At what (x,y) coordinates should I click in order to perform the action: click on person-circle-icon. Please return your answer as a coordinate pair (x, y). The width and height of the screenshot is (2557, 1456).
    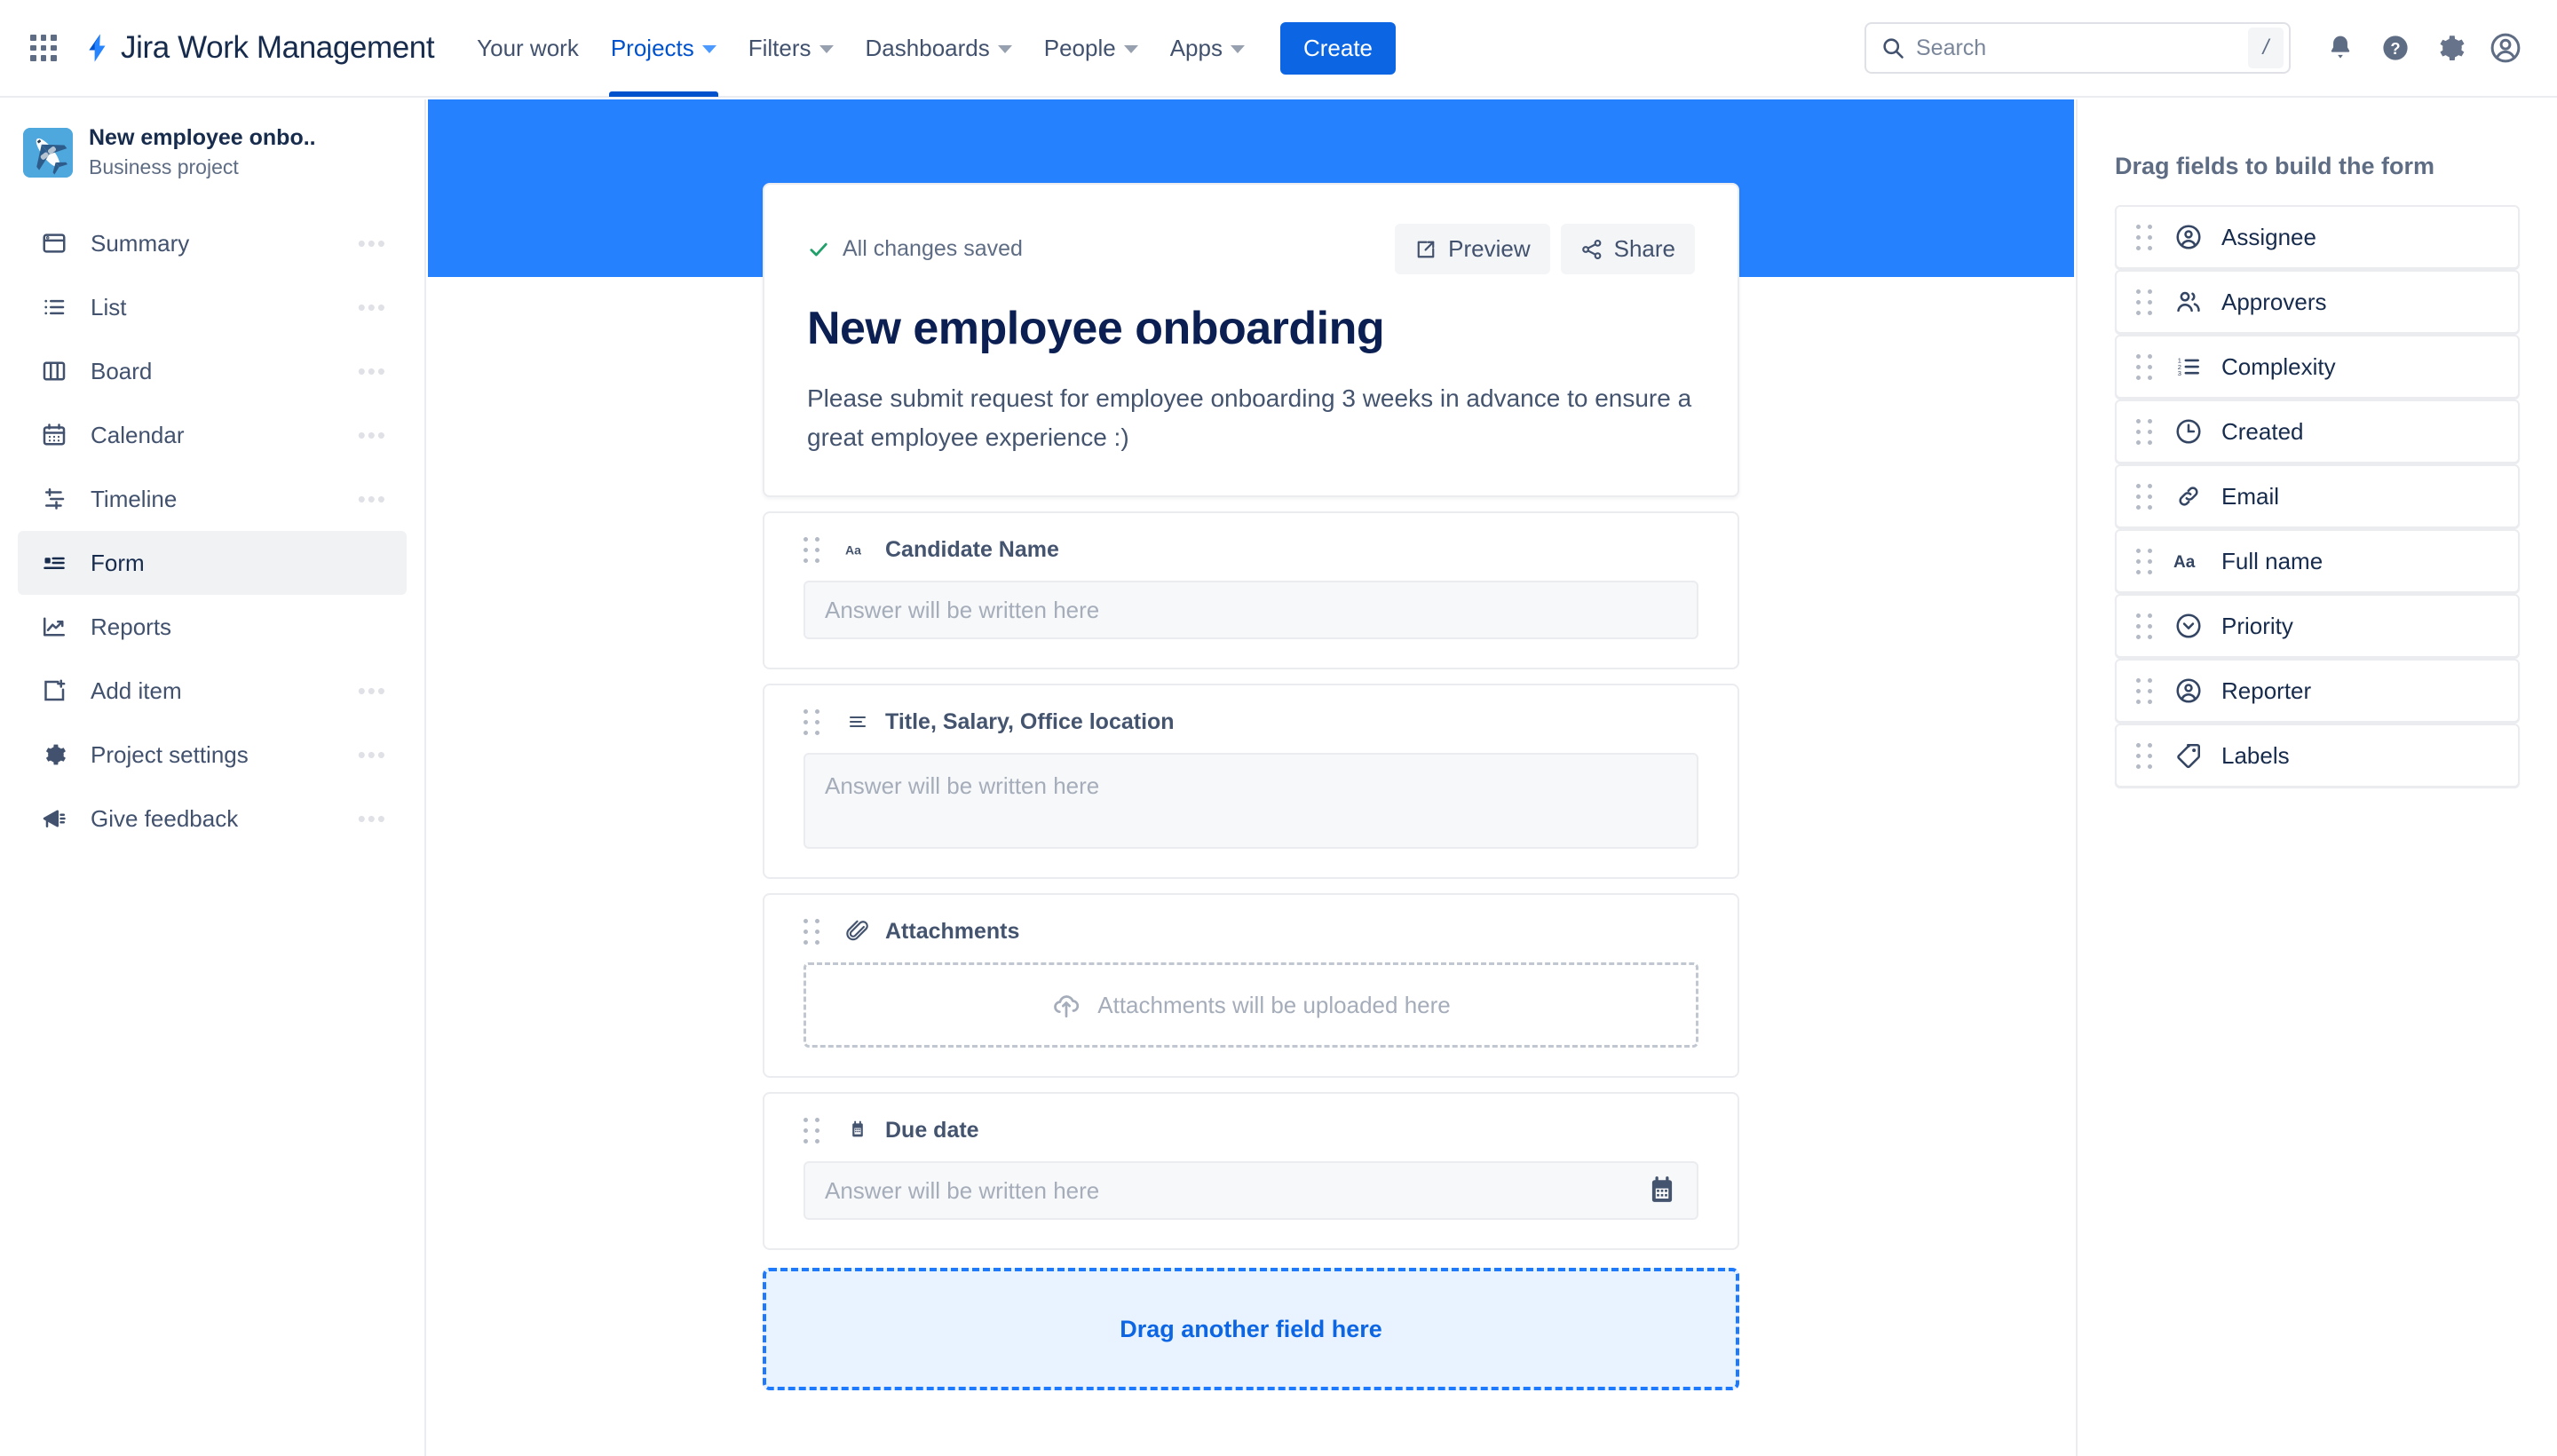
    Looking at the image, I should click on (2188, 691).